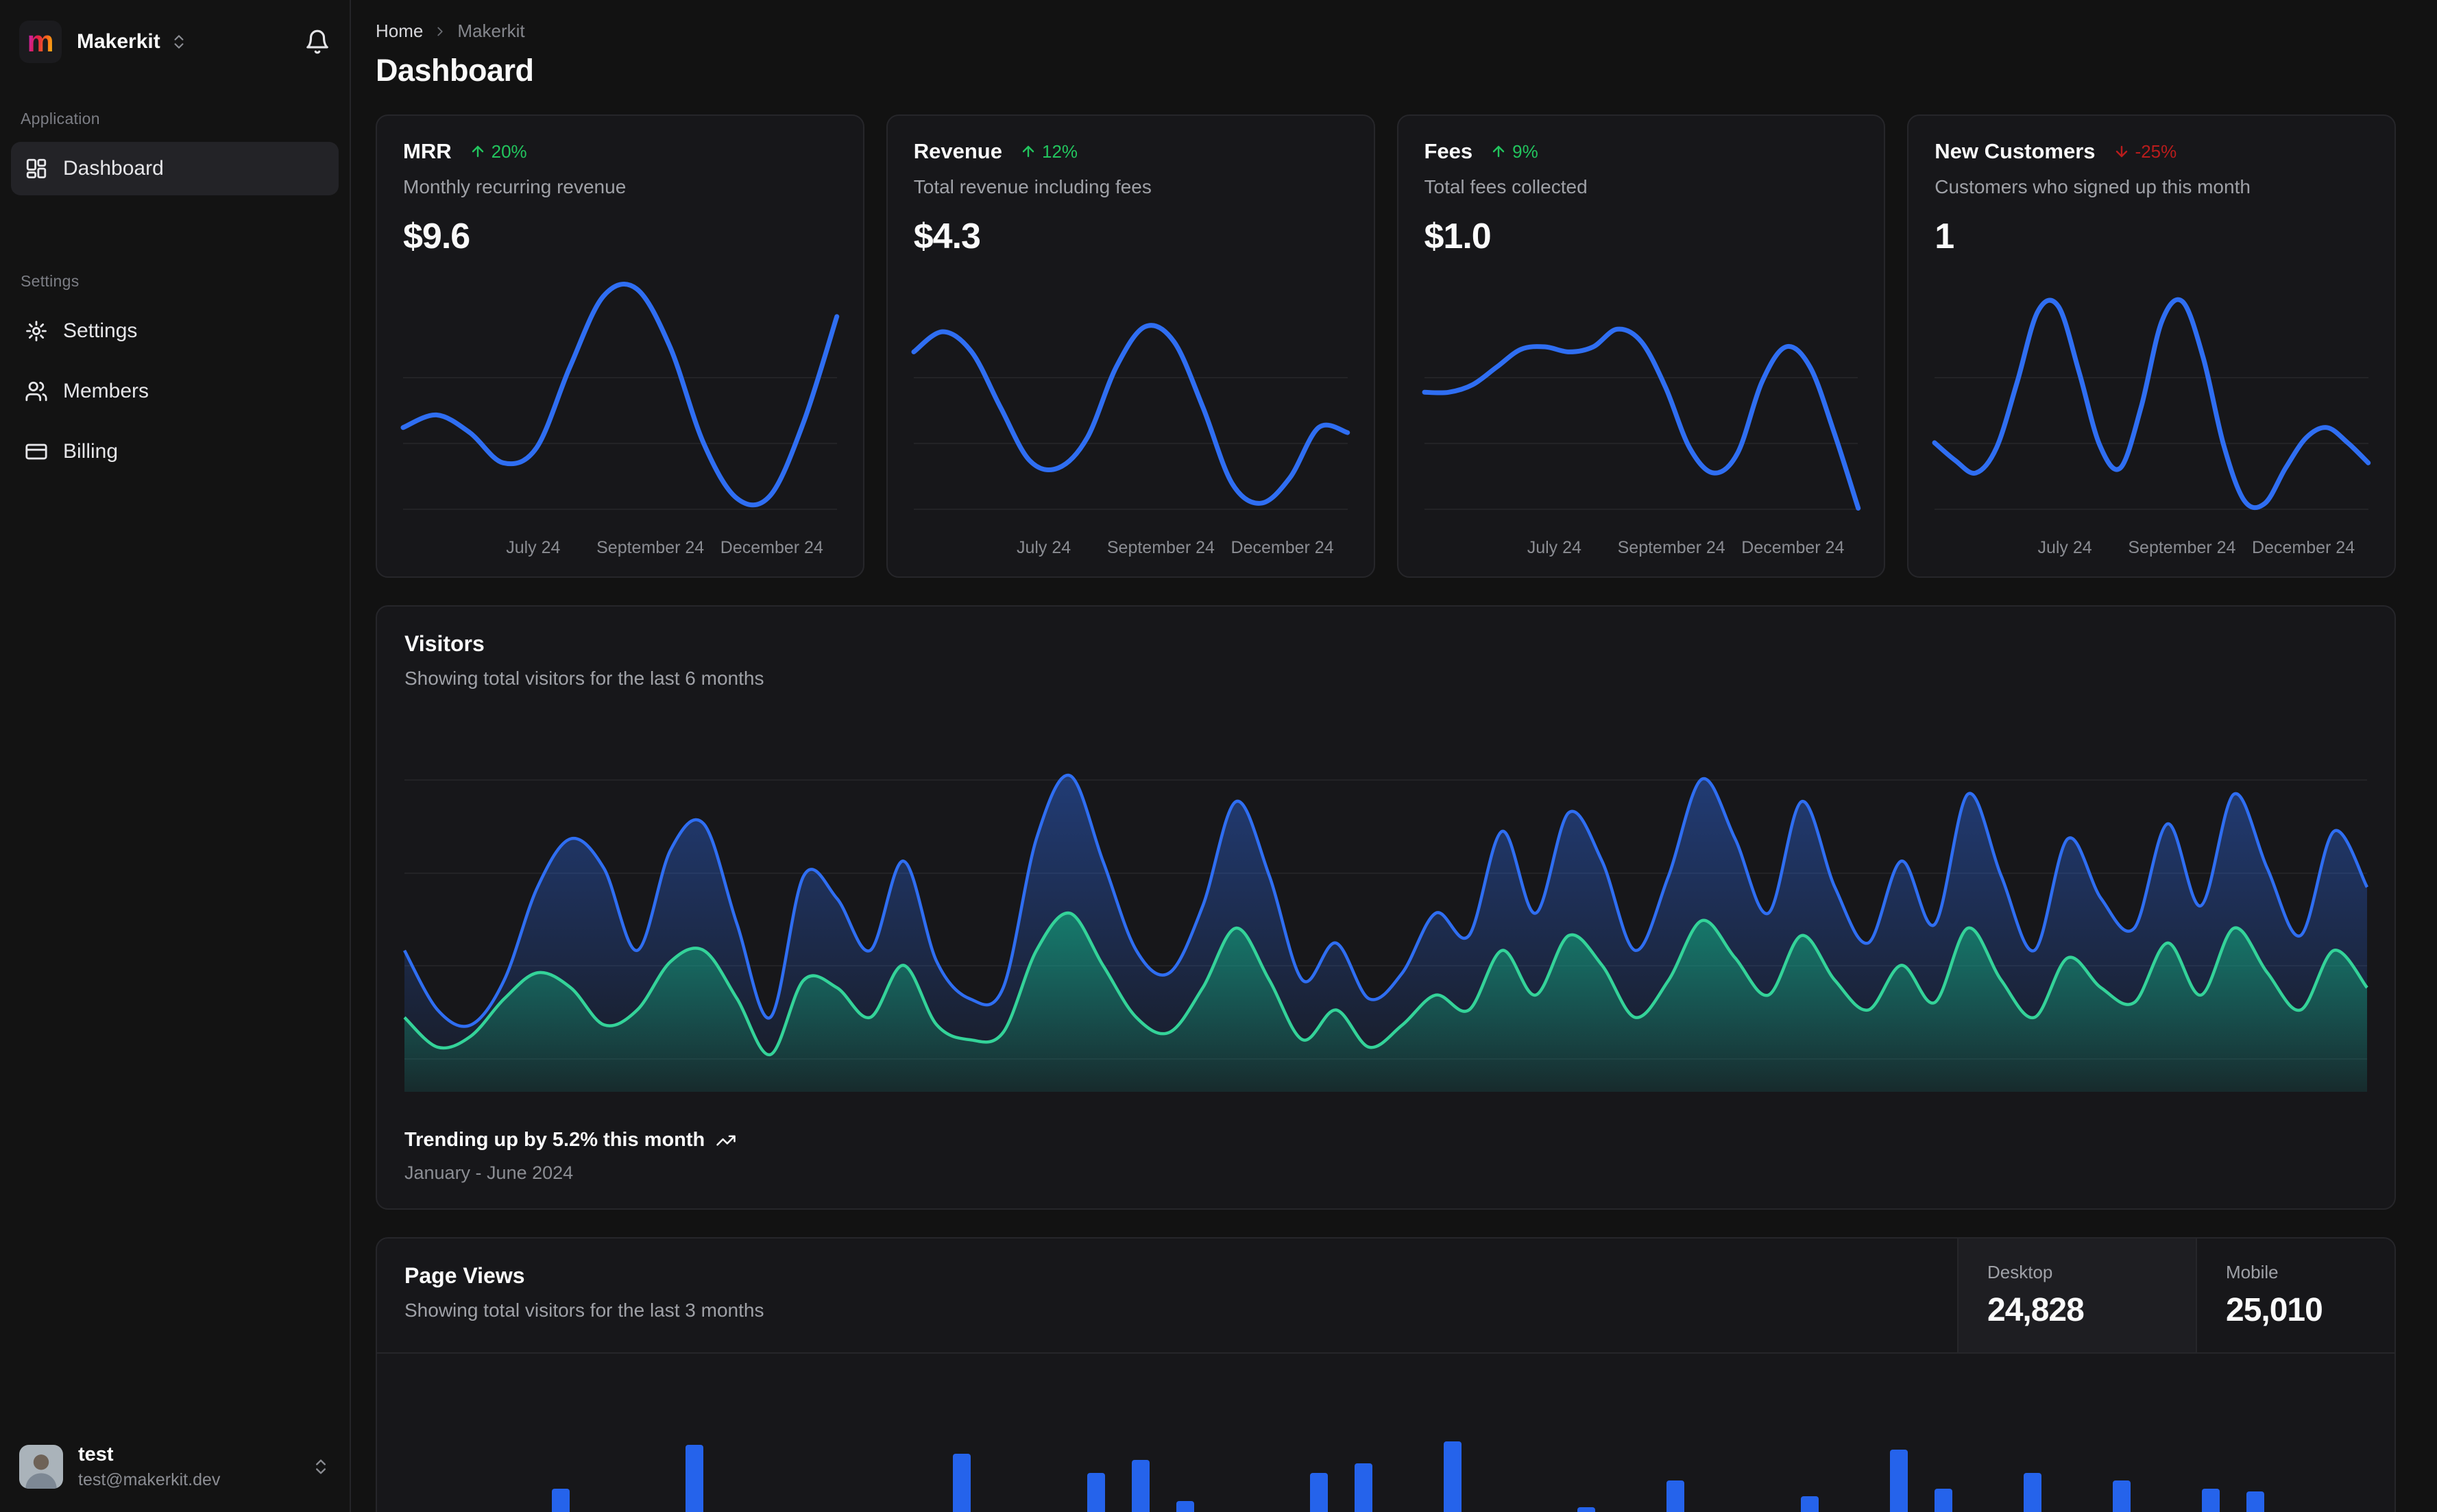 The height and width of the screenshot is (1512, 2437). I want to click on dashboard-icon, so click(36, 169).